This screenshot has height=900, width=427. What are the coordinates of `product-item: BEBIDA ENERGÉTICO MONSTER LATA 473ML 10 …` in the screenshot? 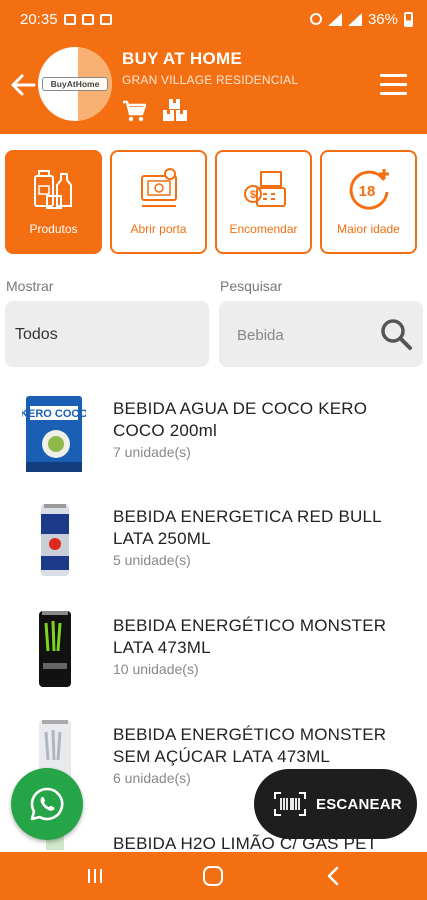 It's located at (213, 651).